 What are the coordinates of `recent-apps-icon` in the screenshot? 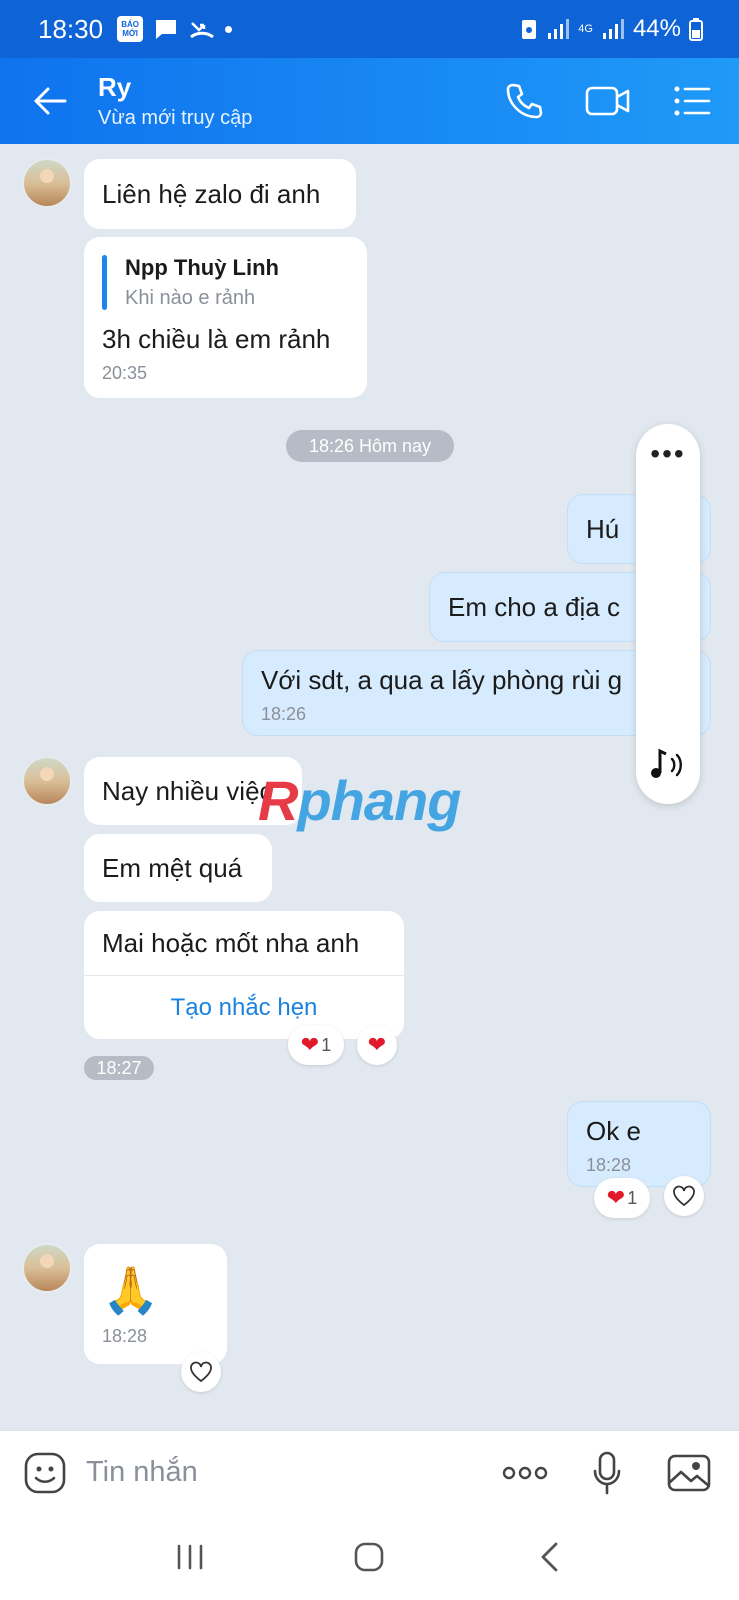 It's located at (190, 1557).